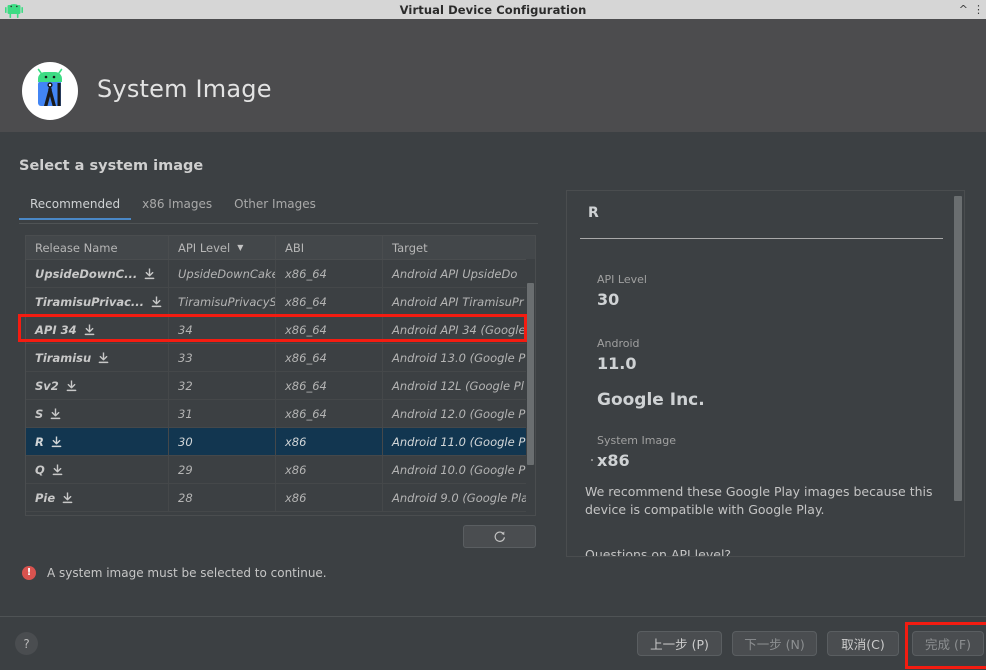 Image resolution: width=986 pixels, height=670 pixels. What do you see at coordinates (280, 330) in the screenshot?
I see `table-row: API 34 34 x86_64 Android API 34 (Google` at bounding box center [280, 330].